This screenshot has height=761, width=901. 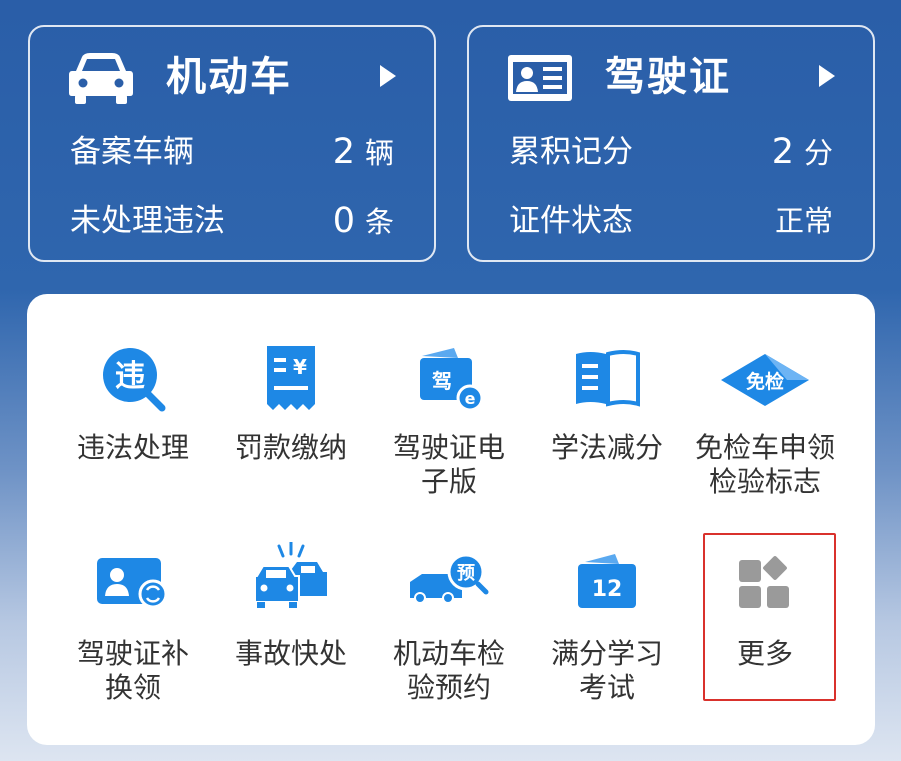 I want to click on car-icon, so click(x=101, y=78).